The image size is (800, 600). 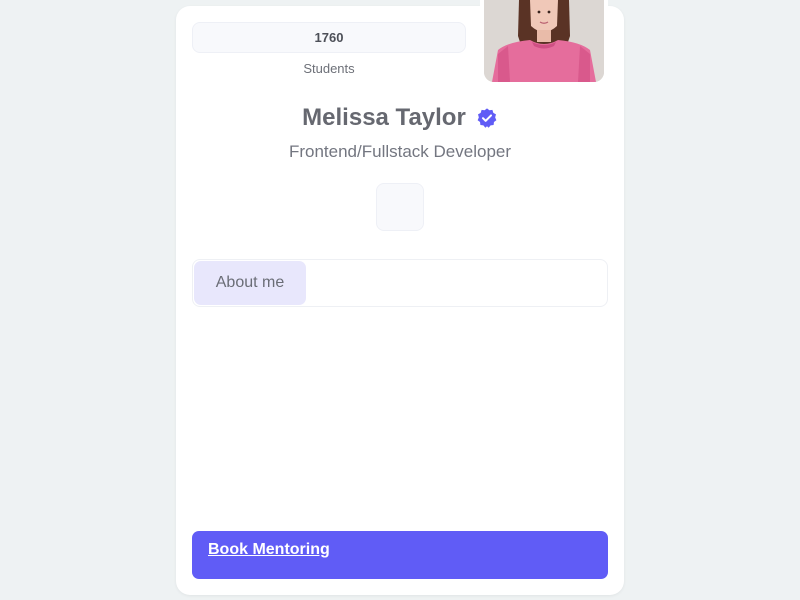 I want to click on book-mentoring-button: Book Mentoring, so click(x=400, y=555).